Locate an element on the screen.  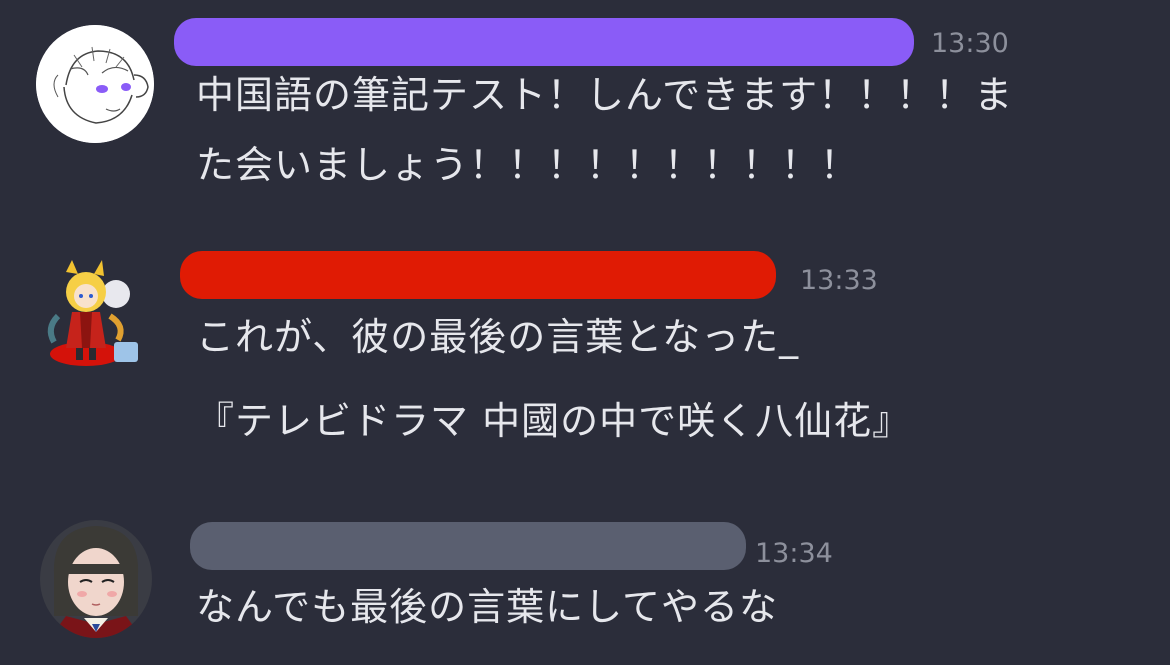
fox-girl-character-icon is located at coordinates (92, 313).